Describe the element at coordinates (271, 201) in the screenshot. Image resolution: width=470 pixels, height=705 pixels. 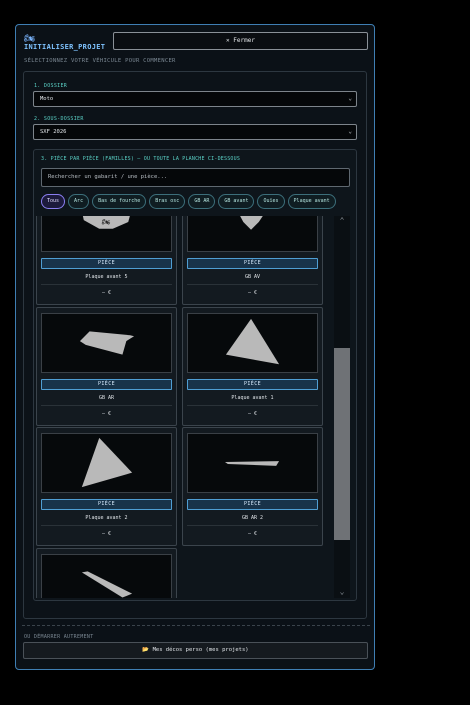
I see `filter-chip-ouies: Ouïes` at that location.